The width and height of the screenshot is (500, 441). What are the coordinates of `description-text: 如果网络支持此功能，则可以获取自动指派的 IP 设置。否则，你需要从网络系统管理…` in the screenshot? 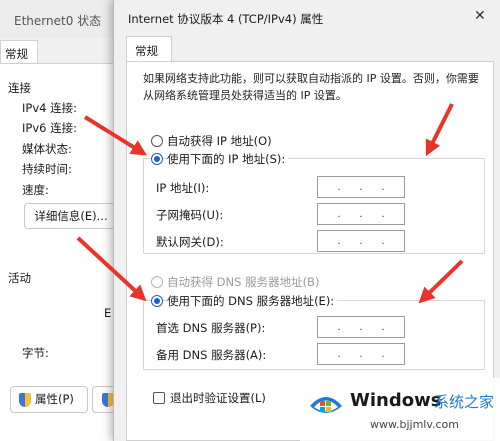 It's located at (311, 87).